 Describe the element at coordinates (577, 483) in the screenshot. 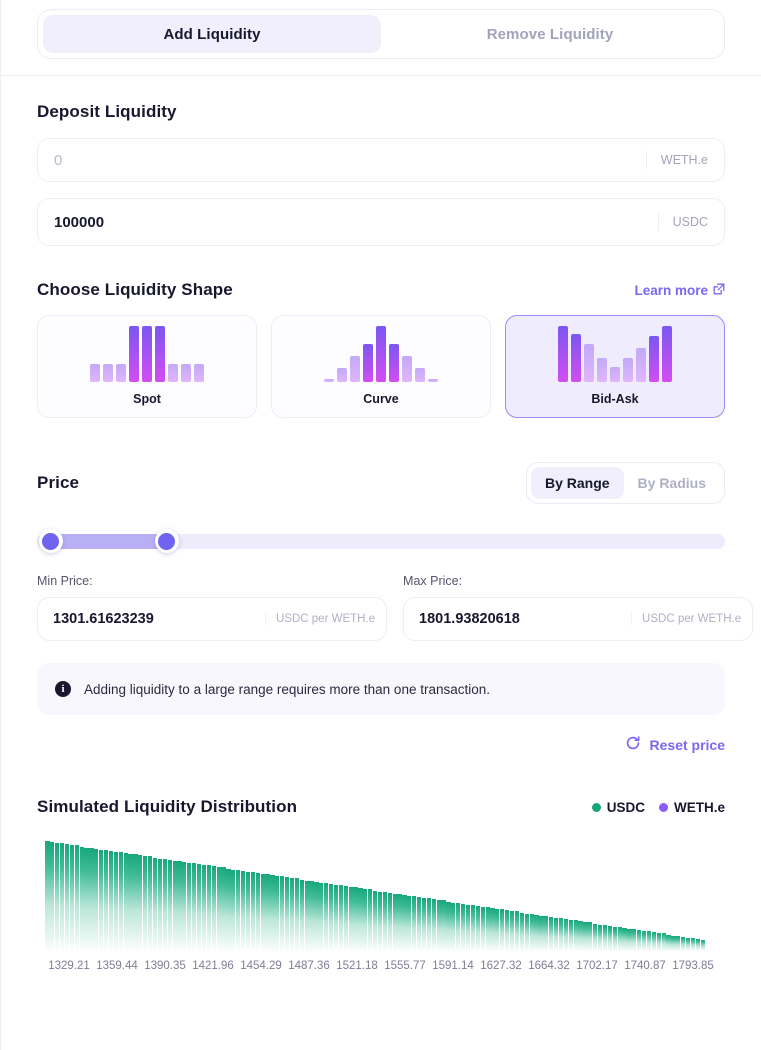

I see `price-mode-by-range: By Range` at that location.